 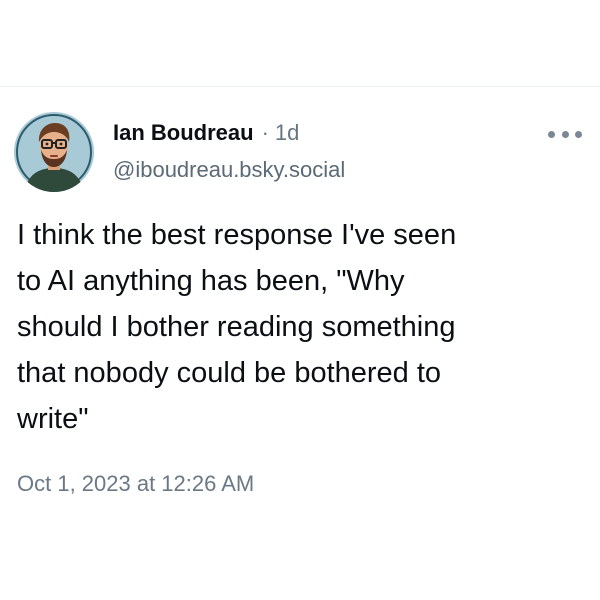 What do you see at coordinates (287, 132) in the screenshot?
I see `post-age: 1d` at bounding box center [287, 132].